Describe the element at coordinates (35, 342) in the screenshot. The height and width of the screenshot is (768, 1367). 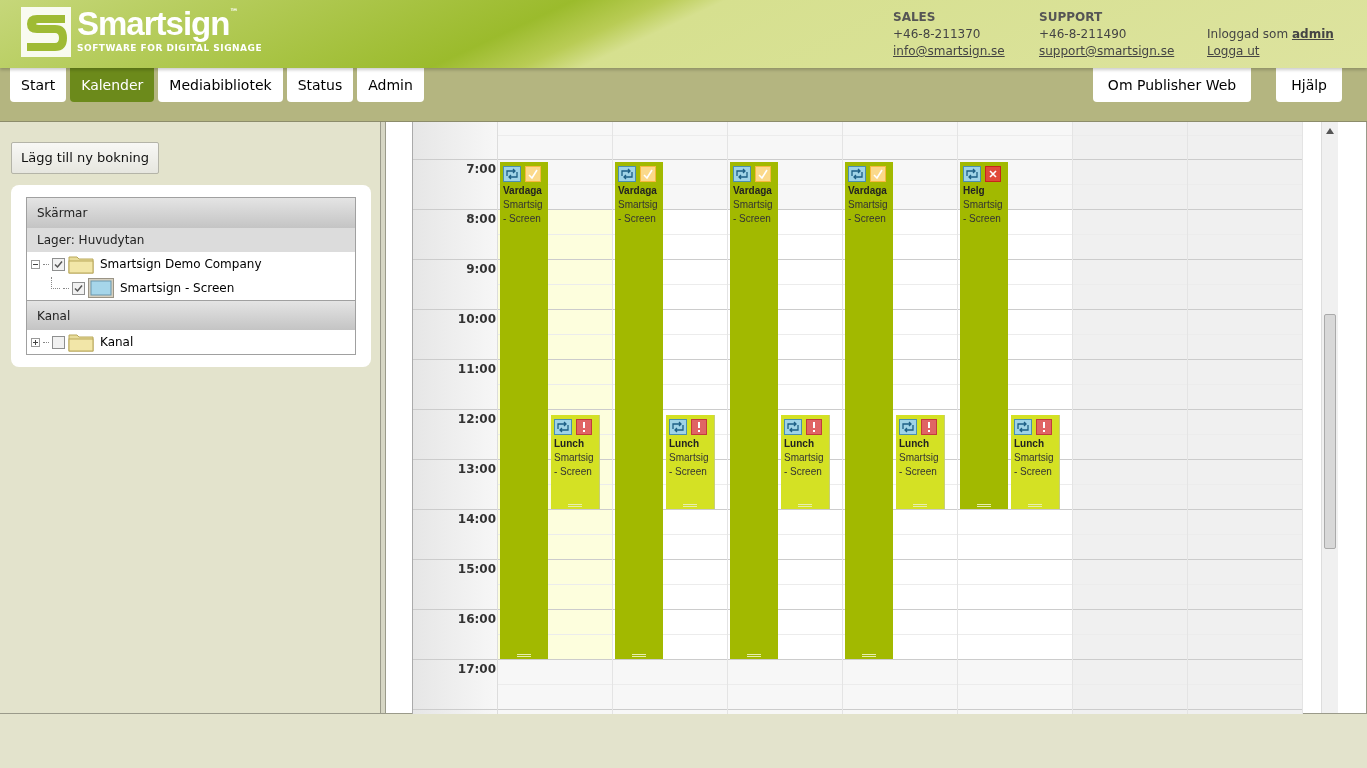
I see `expand-toggle` at that location.